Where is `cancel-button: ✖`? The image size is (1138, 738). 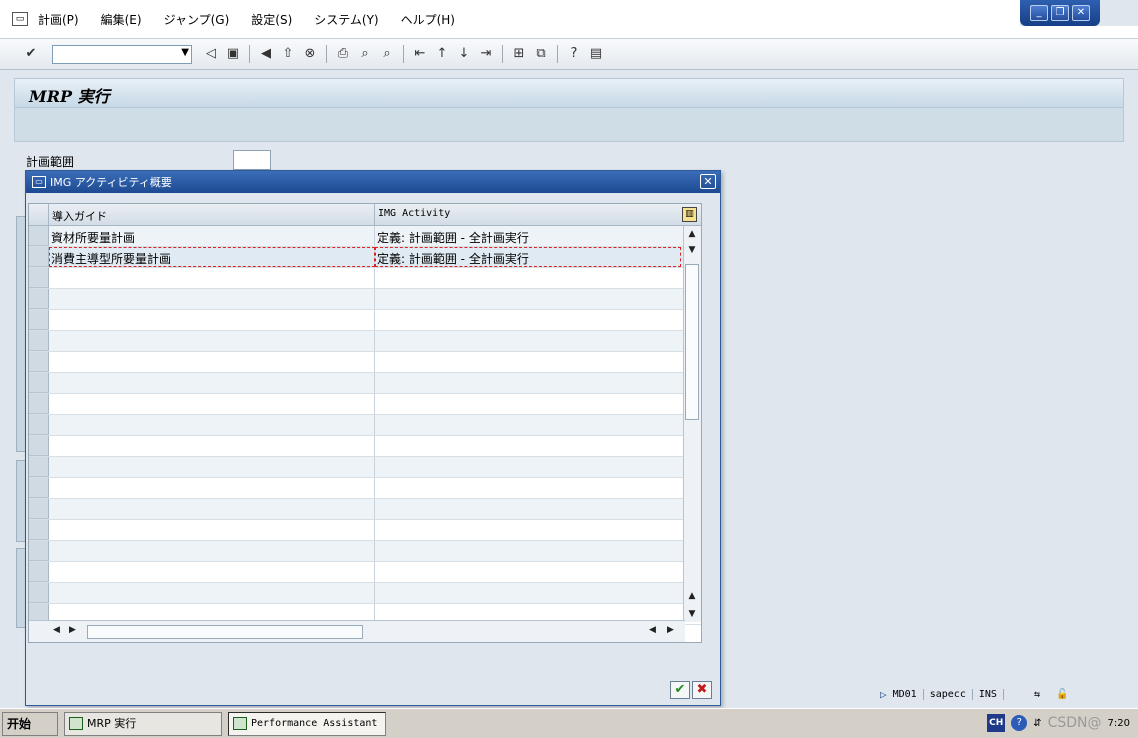 cancel-button: ✖ is located at coordinates (702, 690).